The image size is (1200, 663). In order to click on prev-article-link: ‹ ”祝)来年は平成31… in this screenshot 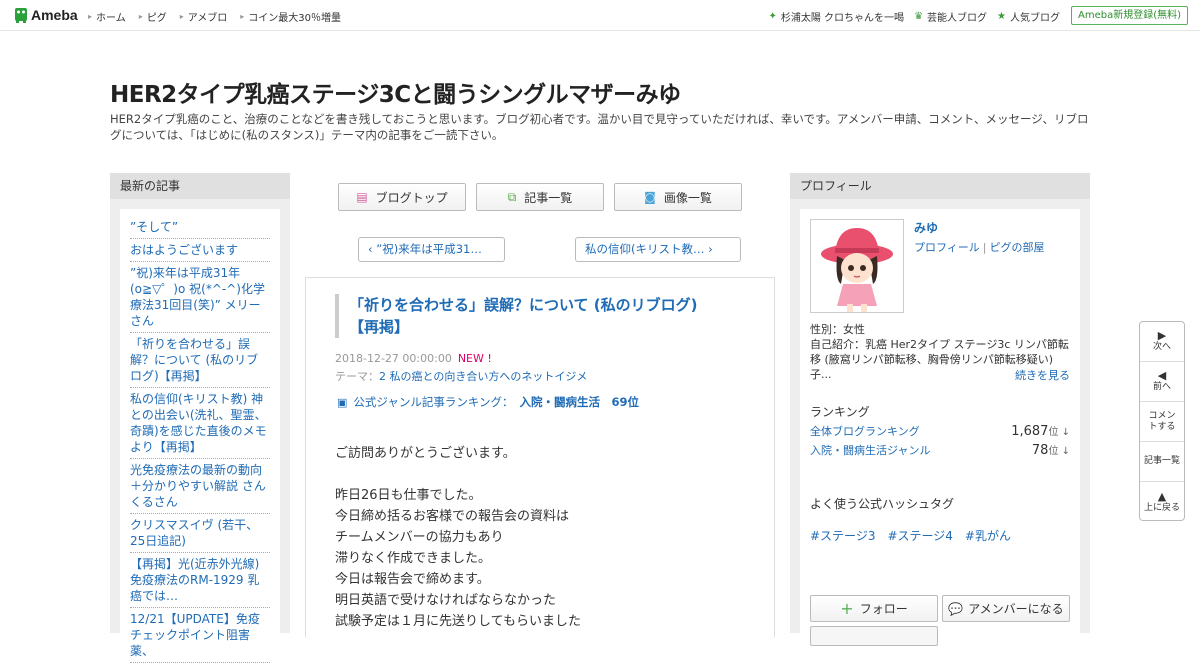, I will do `click(431, 249)`.